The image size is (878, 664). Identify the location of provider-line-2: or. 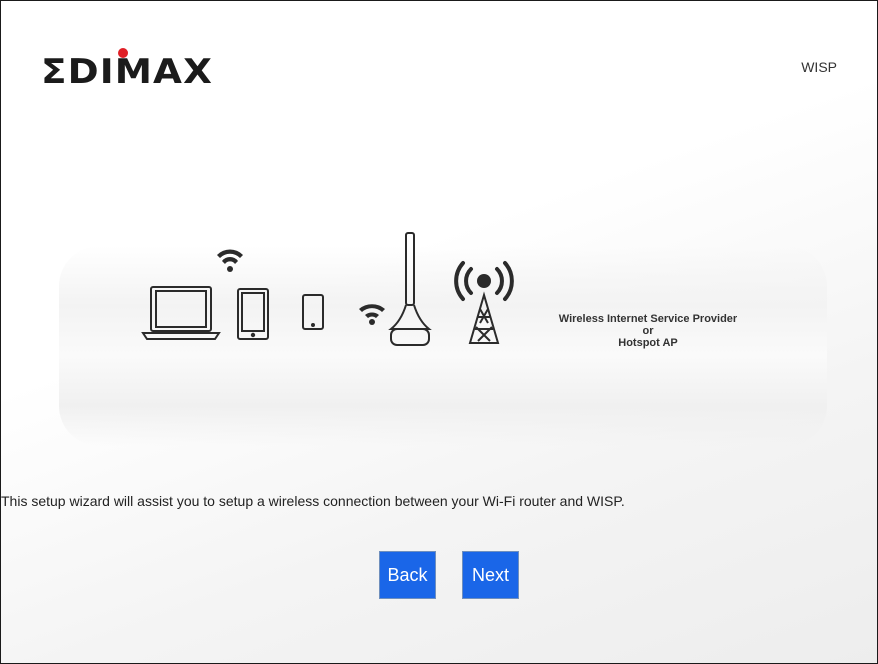
(648, 331).